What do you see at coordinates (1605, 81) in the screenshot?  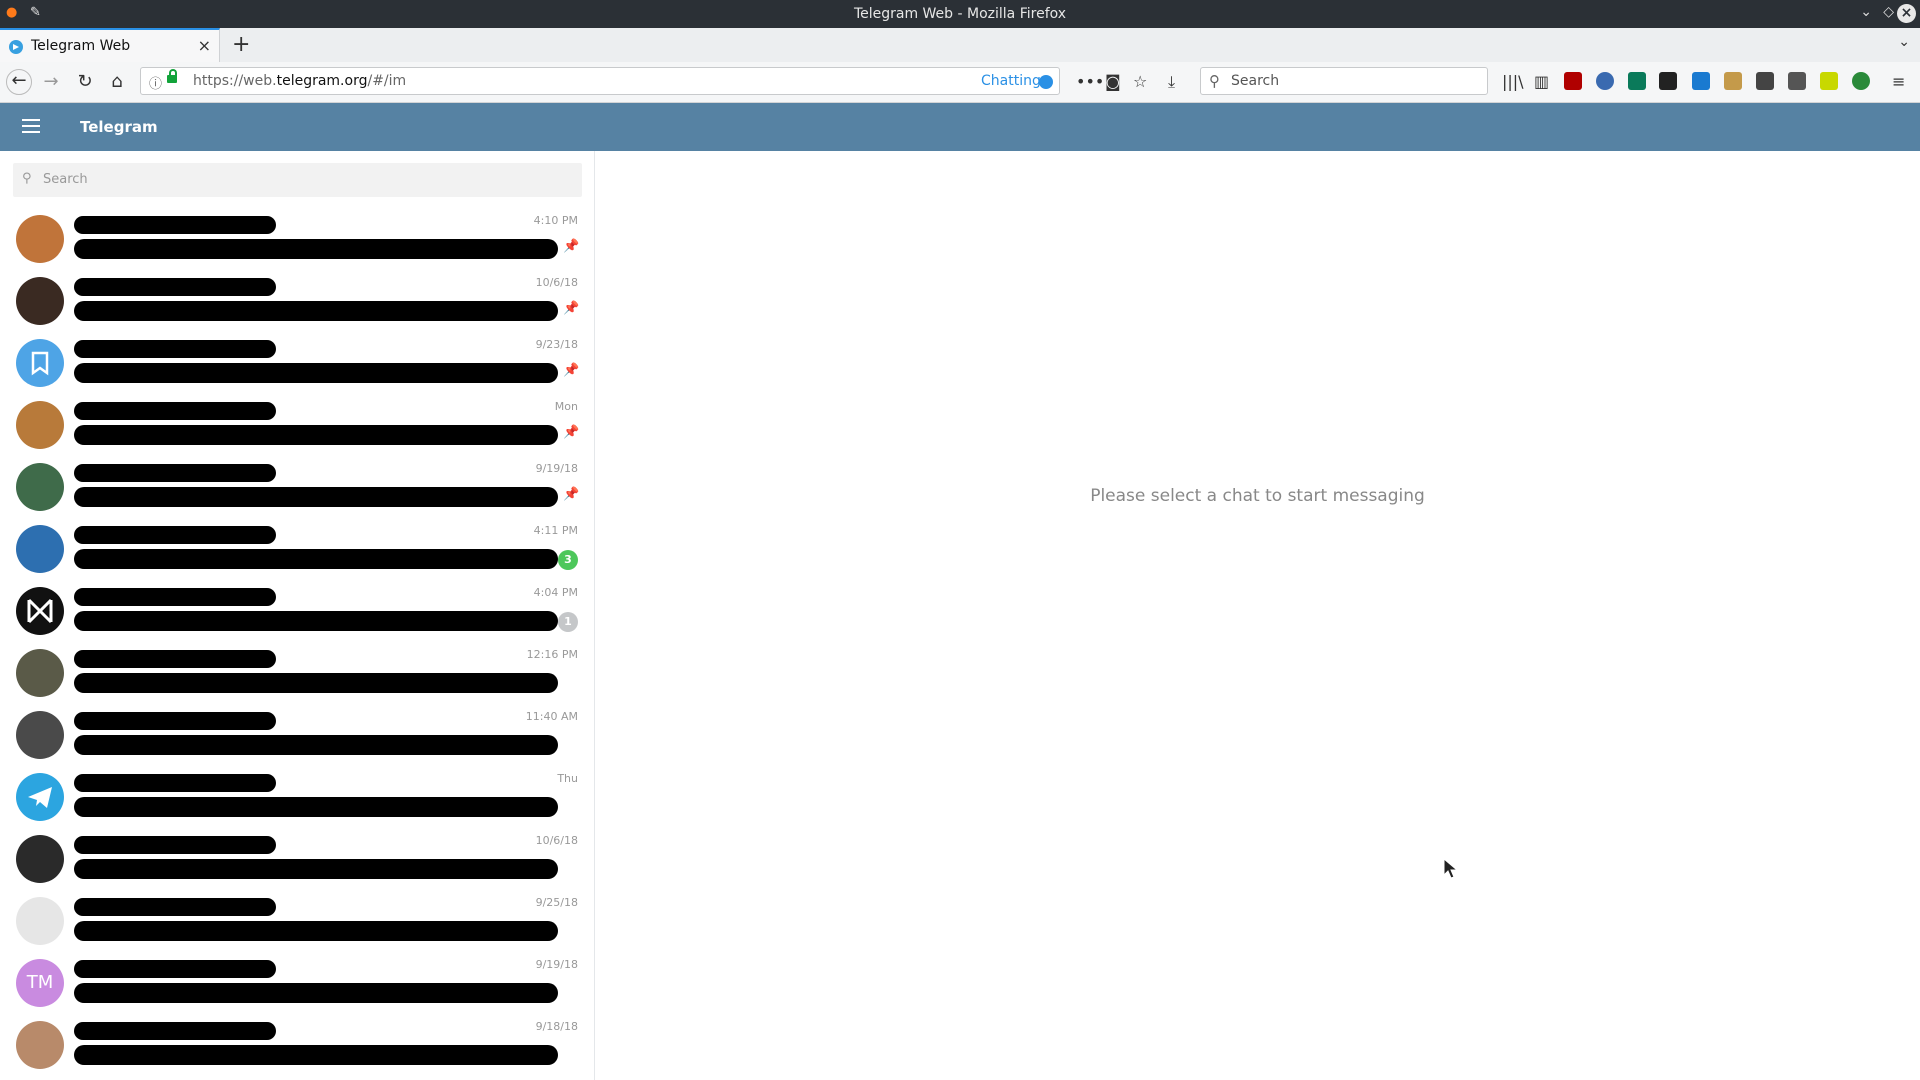 I see `extension-eyes-icon` at bounding box center [1605, 81].